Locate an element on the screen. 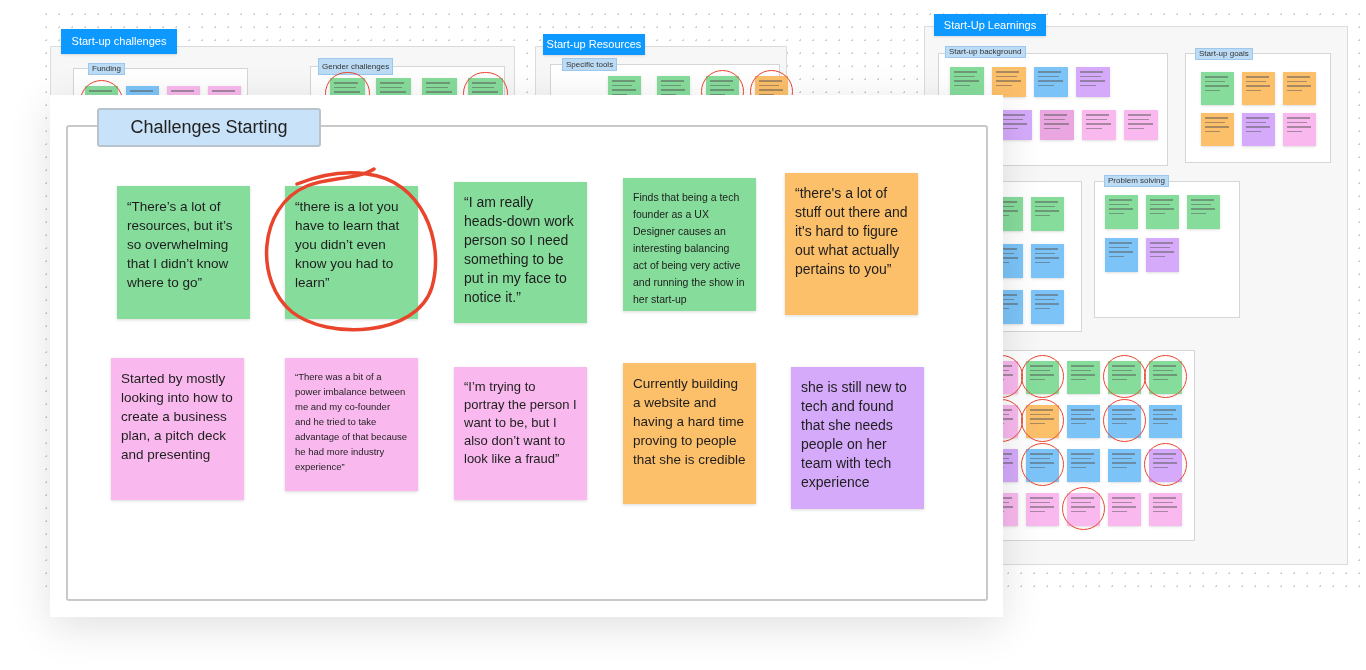 This screenshot has height=670, width=1366. group-label: Start-up goals is located at coordinates (1224, 54).